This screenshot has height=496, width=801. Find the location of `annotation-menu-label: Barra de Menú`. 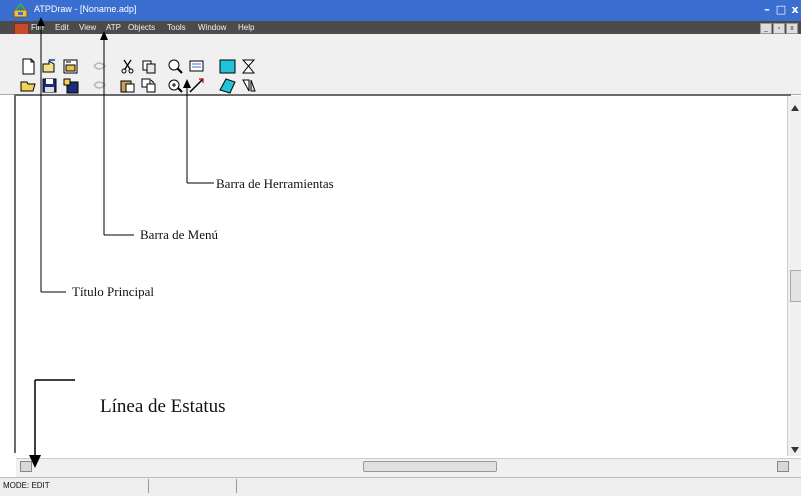

annotation-menu-label: Barra de Menú is located at coordinates (179, 234).